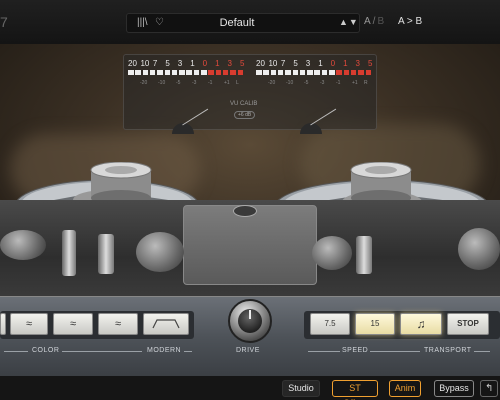 The image size is (500, 400). Describe the element at coordinates (189, 83) in the screenshot. I see `vu-small-scale: -20 -10 -5 -3 -1 +1 L` at that location.